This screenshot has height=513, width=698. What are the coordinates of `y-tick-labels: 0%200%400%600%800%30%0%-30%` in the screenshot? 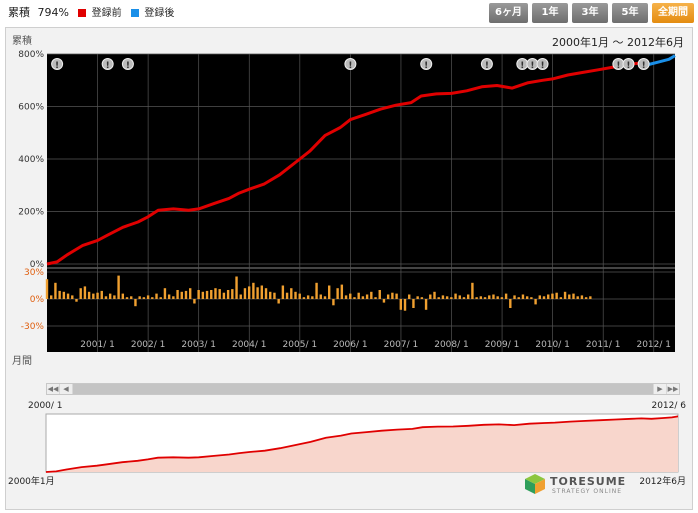 It's located at (31, 191).